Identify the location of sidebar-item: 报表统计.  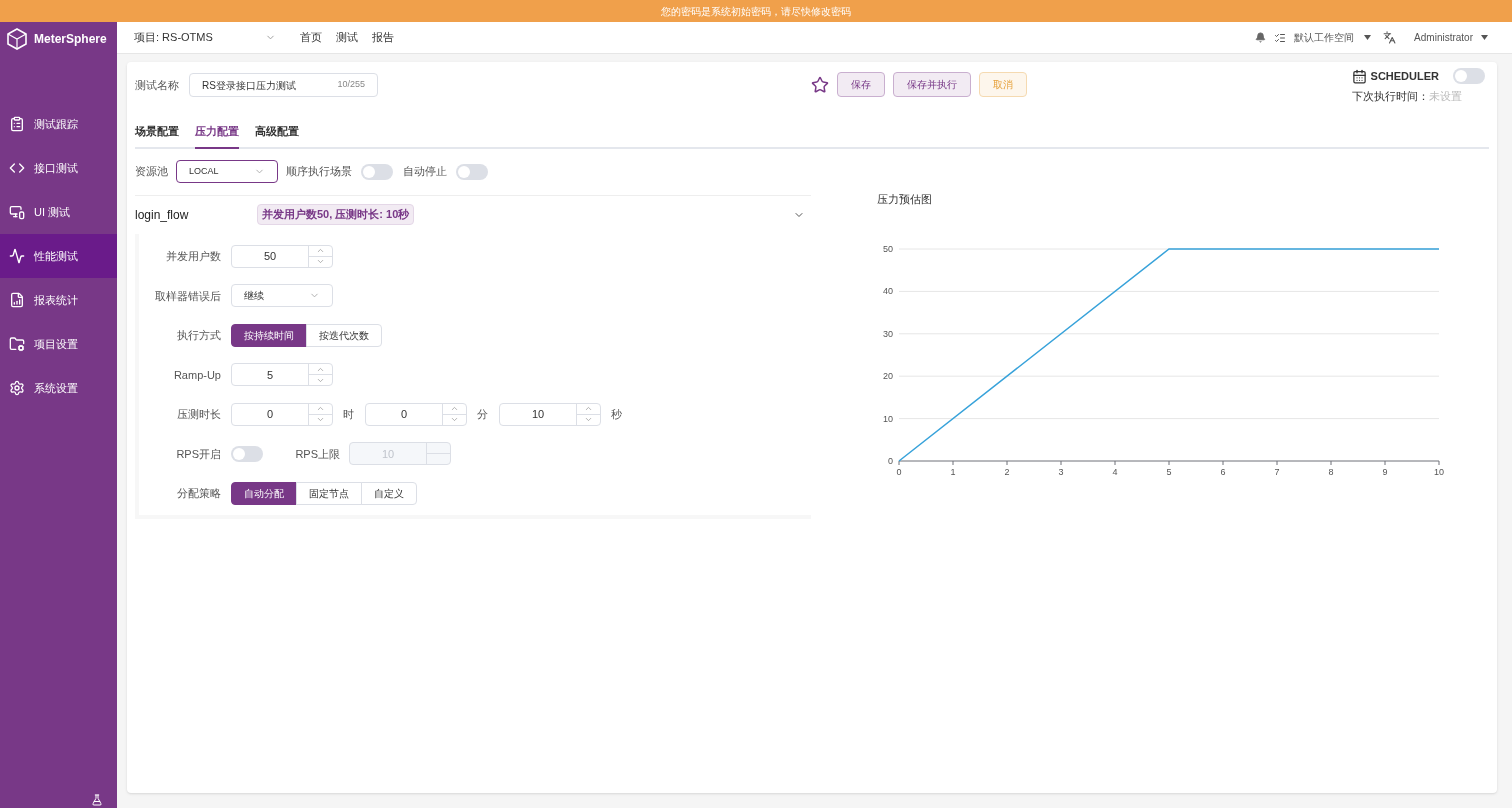
(58, 300).